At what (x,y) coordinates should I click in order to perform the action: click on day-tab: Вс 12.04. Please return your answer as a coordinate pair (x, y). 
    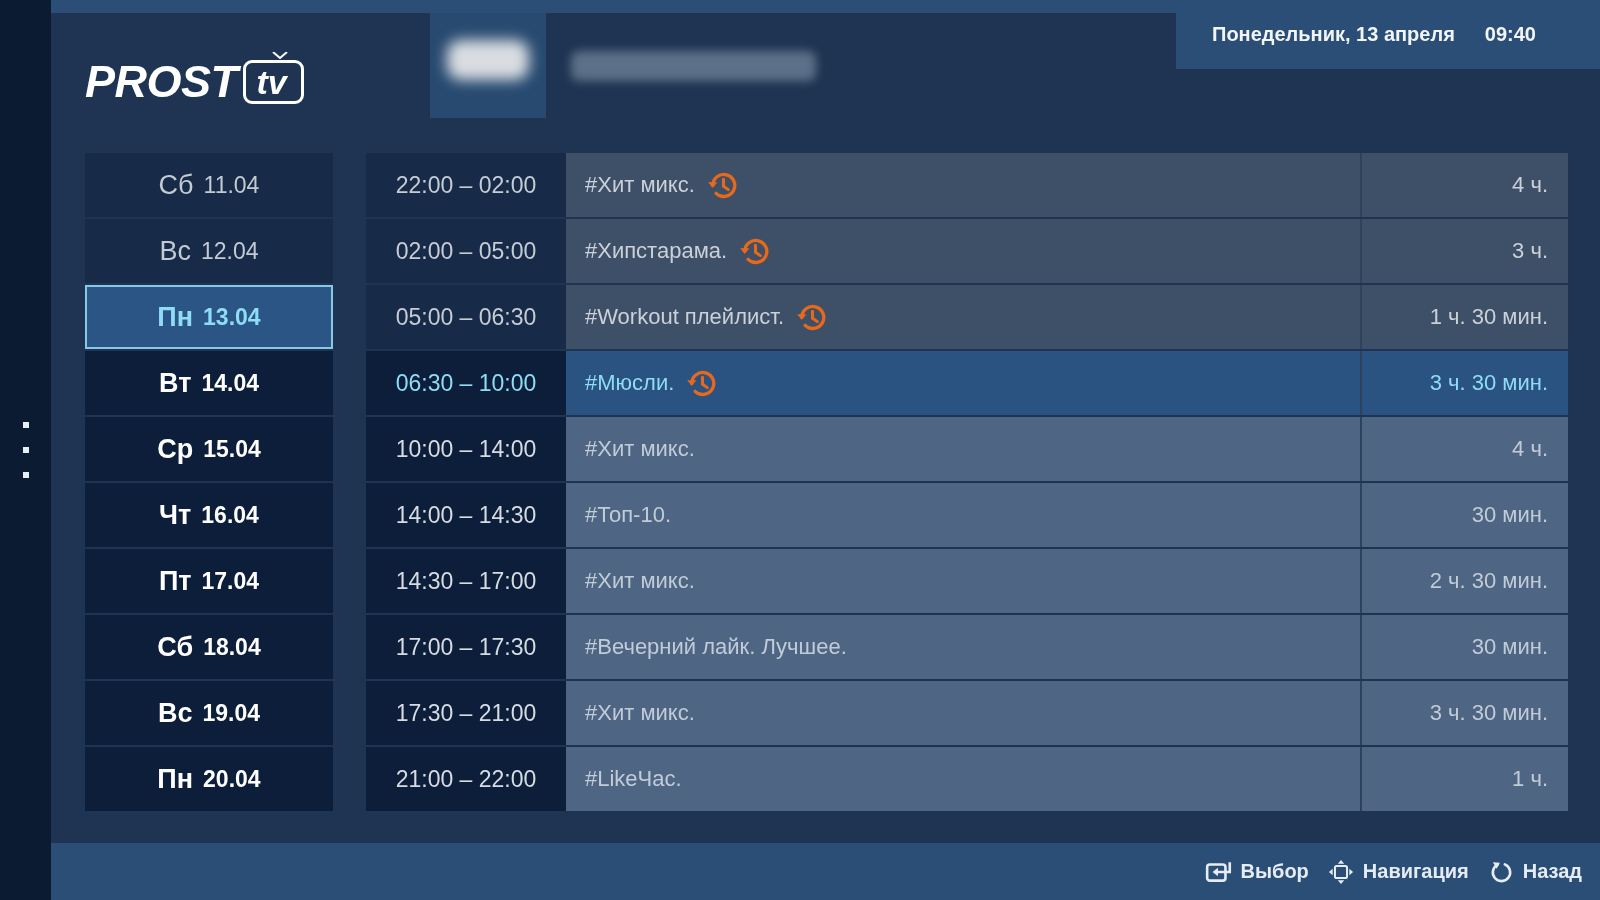
    Looking at the image, I should click on (209, 251).